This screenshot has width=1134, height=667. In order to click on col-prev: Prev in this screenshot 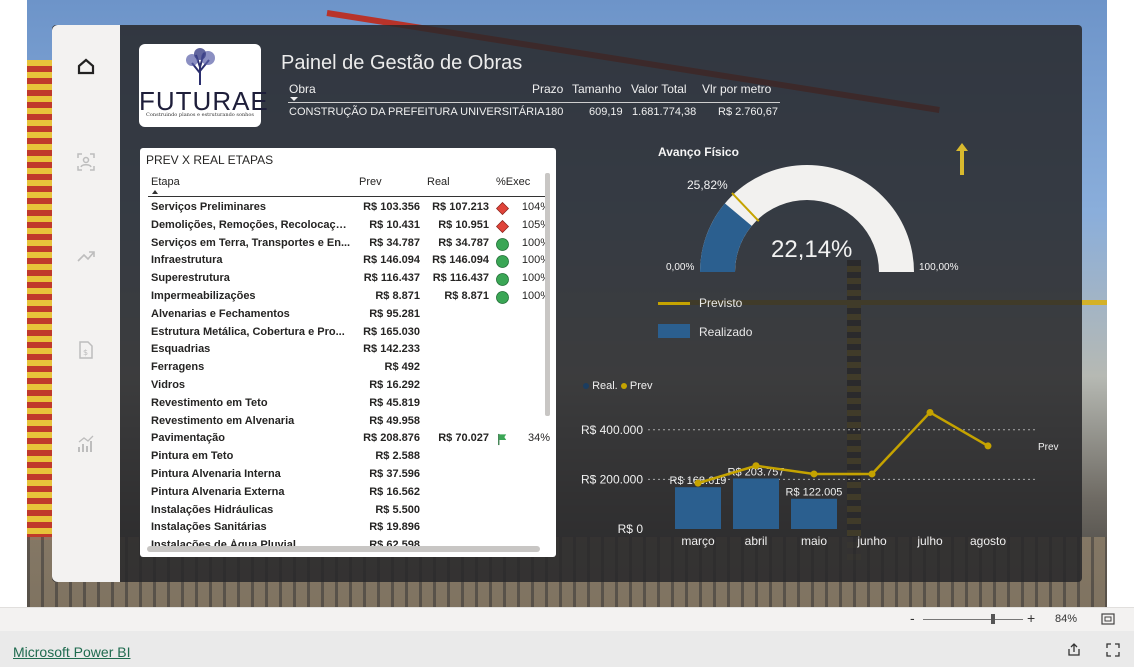, I will do `click(370, 182)`.